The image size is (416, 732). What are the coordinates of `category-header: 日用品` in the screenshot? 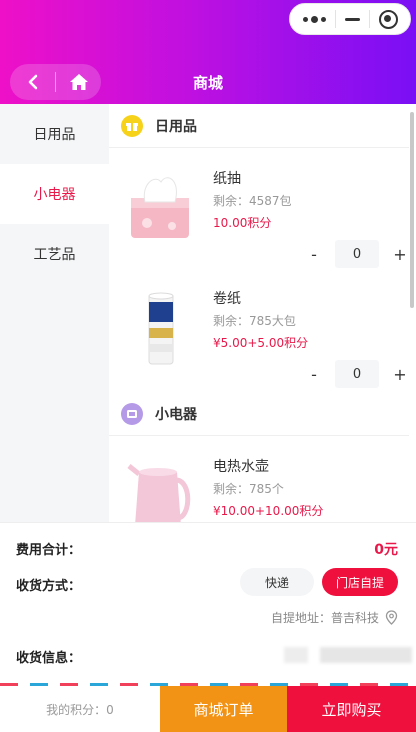 It's located at (259, 126).